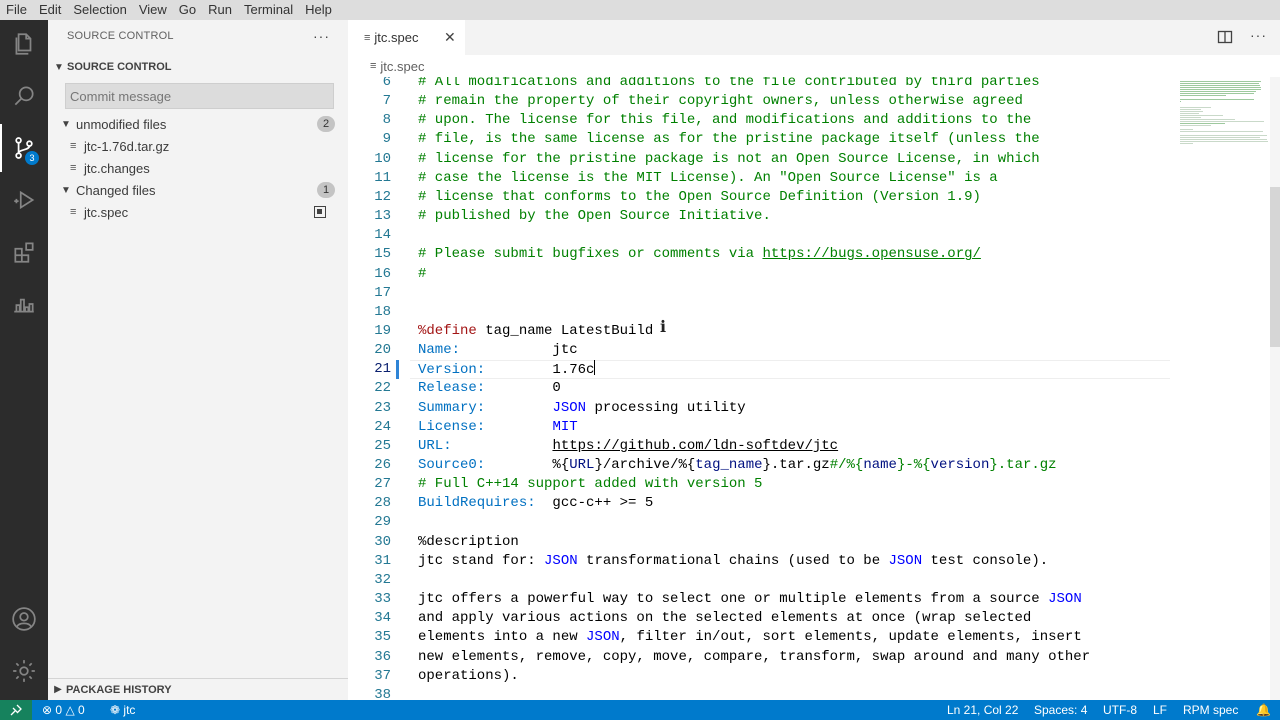 The image size is (1280, 720). Describe the element at coordinates (759, 350) in the screenshot. I see `code-line: 20 Name: jtc` at that location.